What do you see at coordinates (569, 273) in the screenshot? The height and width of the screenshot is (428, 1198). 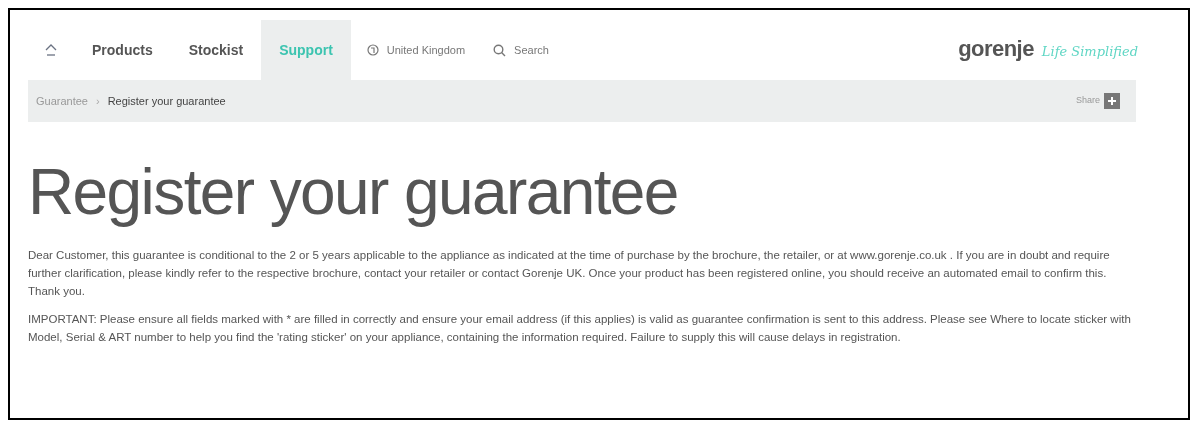 I see `body-paragraph: Dear Customer, this guarantee is conditional to the 2 or 5 years applicable to the appliance as indicated at the time of purchase by the brochure, the retailer, or at www.gorenje.co.uk . If you are in doubt and require further clarification, please kindly refer to the respective brochure, contact your retailer or contact Gorenje UK. Once your product has been registered online, you should receive an automated email to confirm this. Thank you.` at bounding box center [569, 273].